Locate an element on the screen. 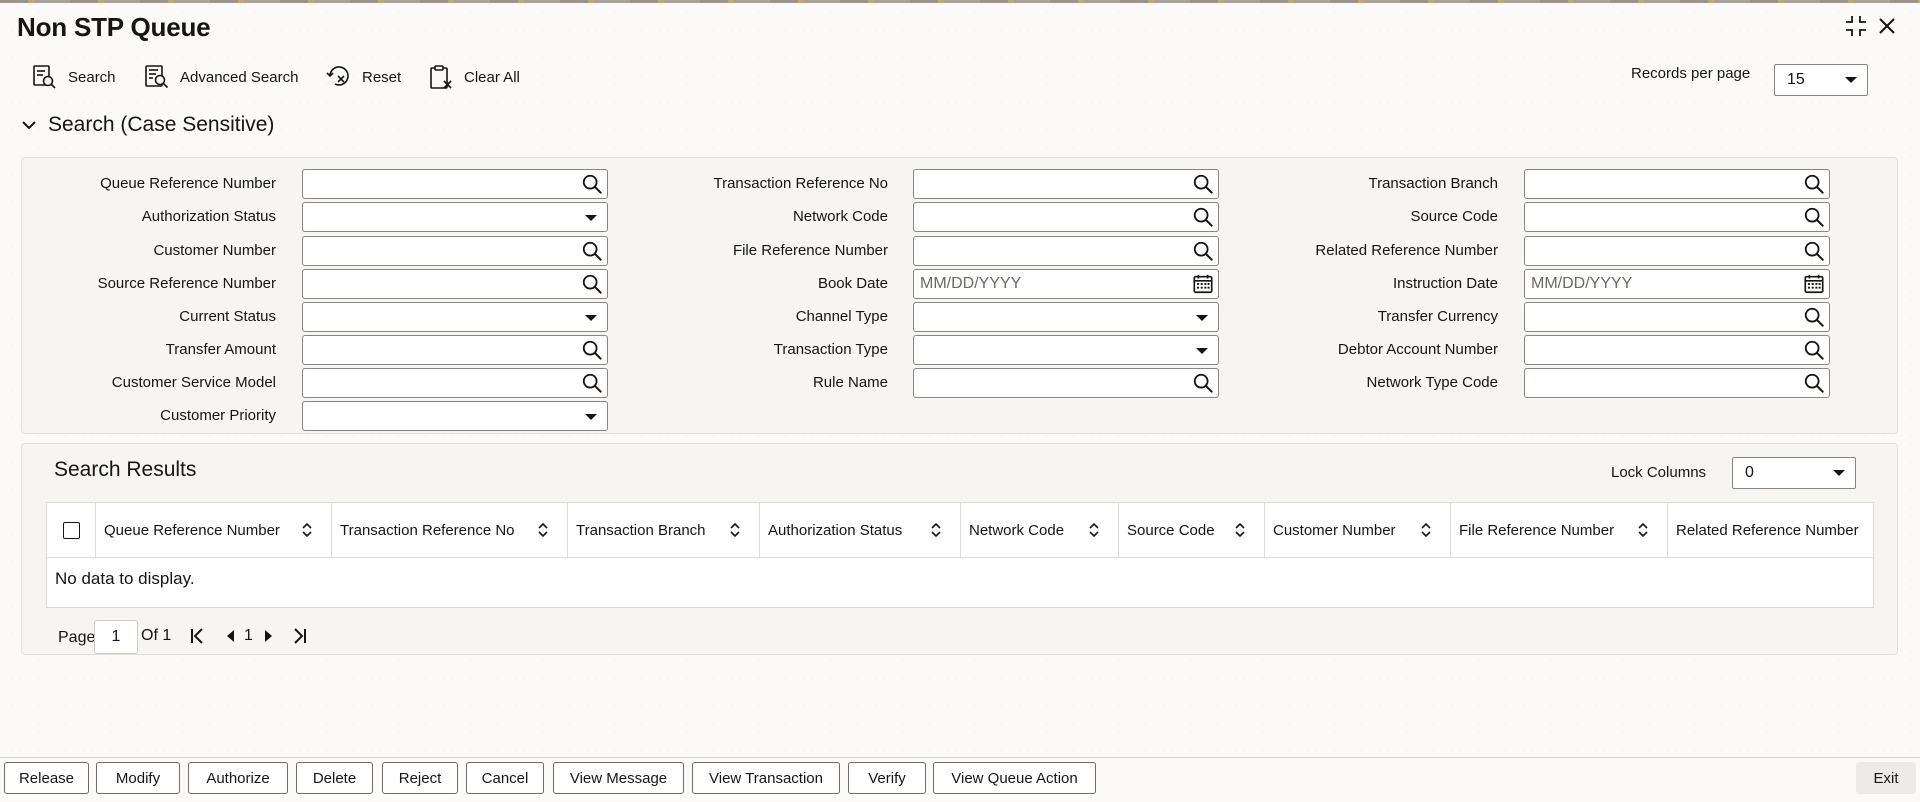 This screenshot has height=802, width=1920. column-header-network-code: Network Code is located at coordinates (1040, 530).